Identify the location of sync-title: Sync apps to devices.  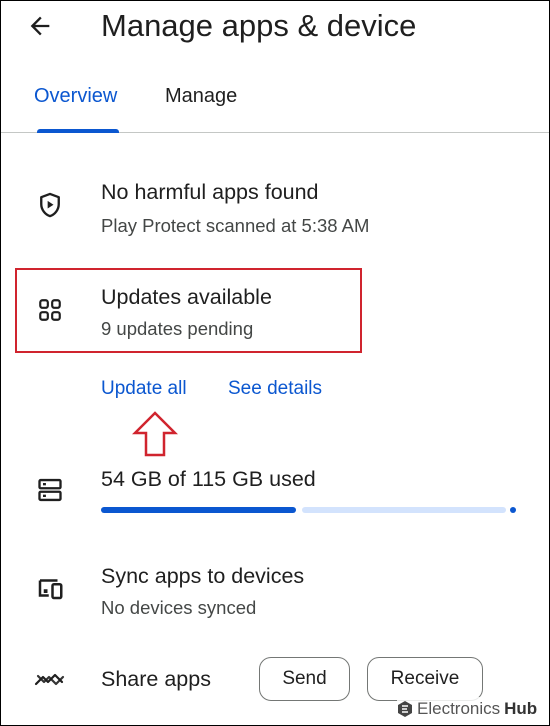
(203, 576).